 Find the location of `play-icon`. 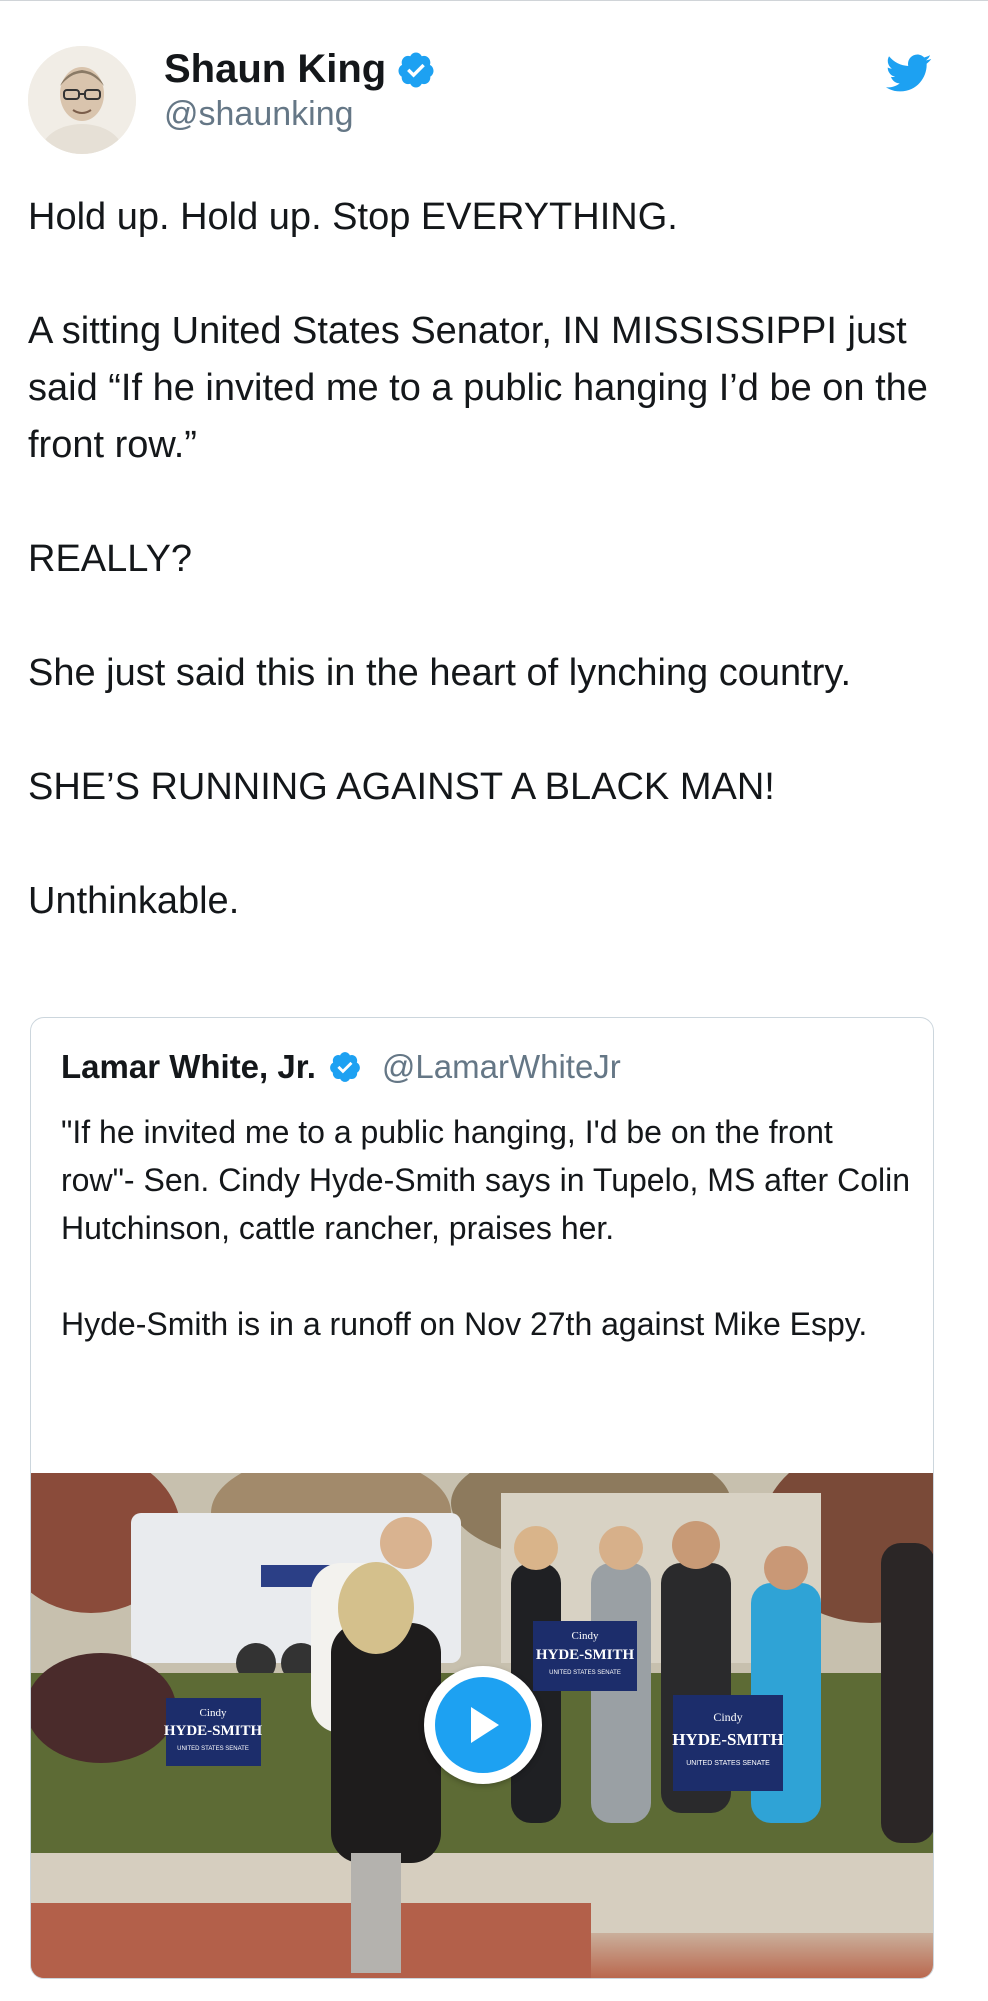

play-icon is located at coordinates (483, 1725).